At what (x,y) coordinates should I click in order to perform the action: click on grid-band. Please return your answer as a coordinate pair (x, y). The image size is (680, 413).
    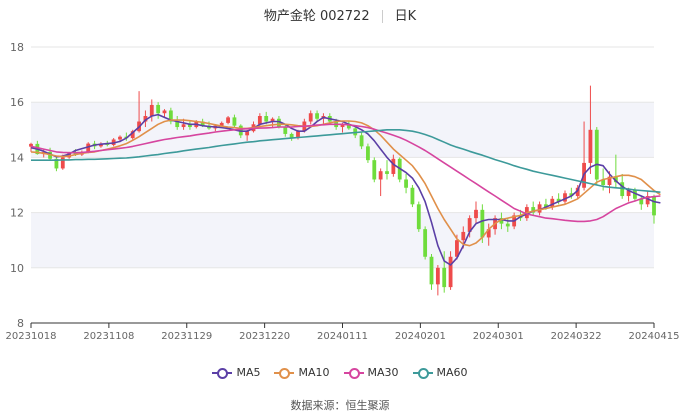
    Looking at the image, I should click on (342, 240).